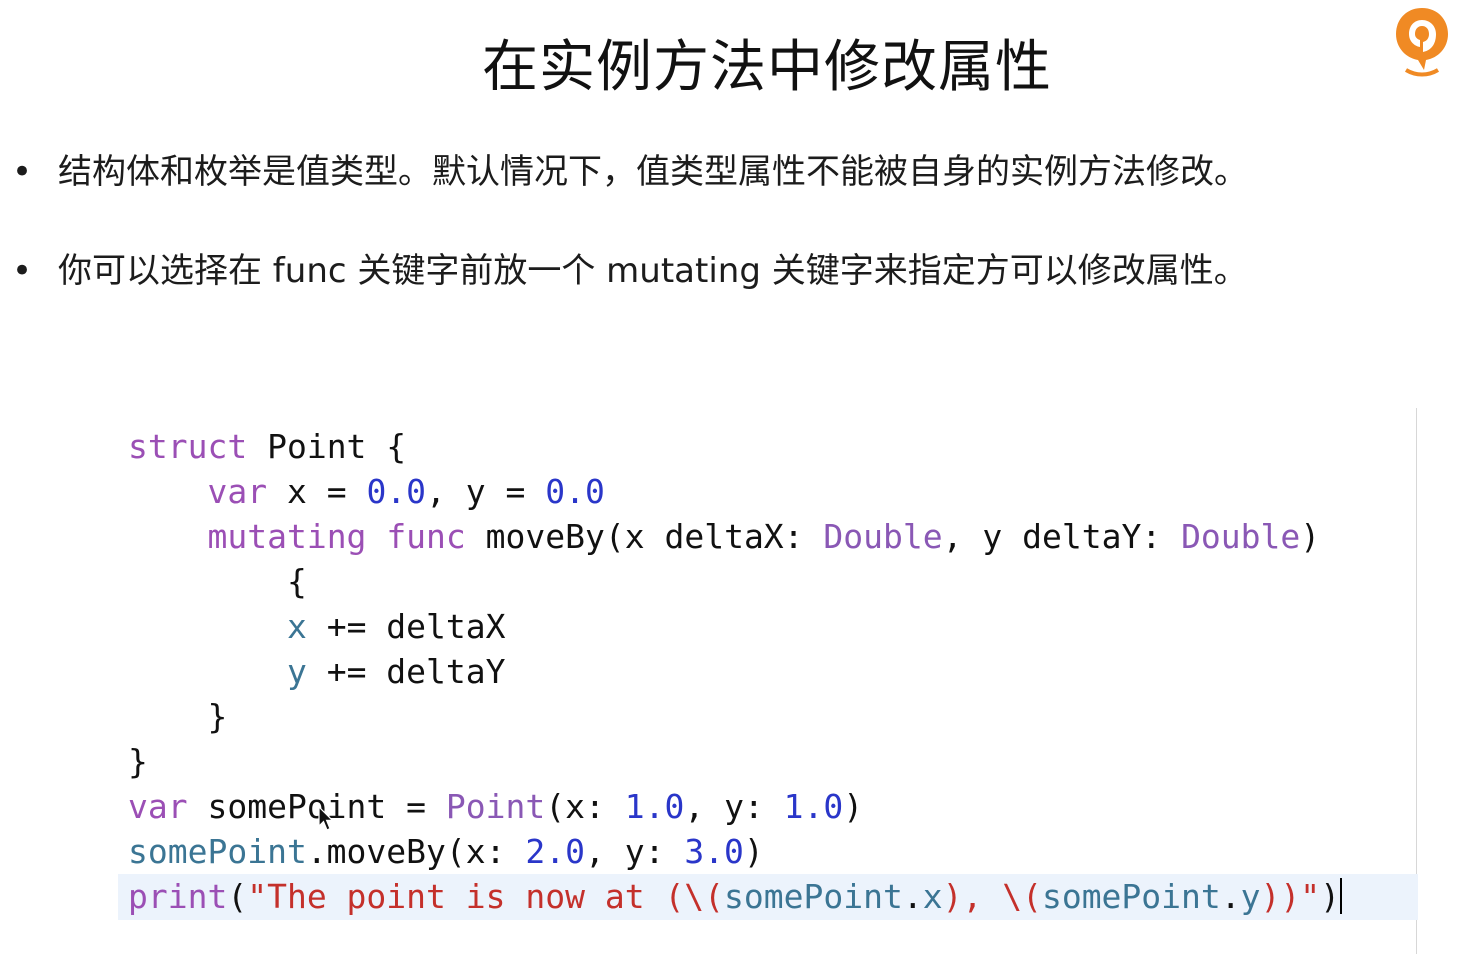 The width and height of the screenshot is (1464, 966). I want to click on code-line: struct Point {, so click(735, 446).